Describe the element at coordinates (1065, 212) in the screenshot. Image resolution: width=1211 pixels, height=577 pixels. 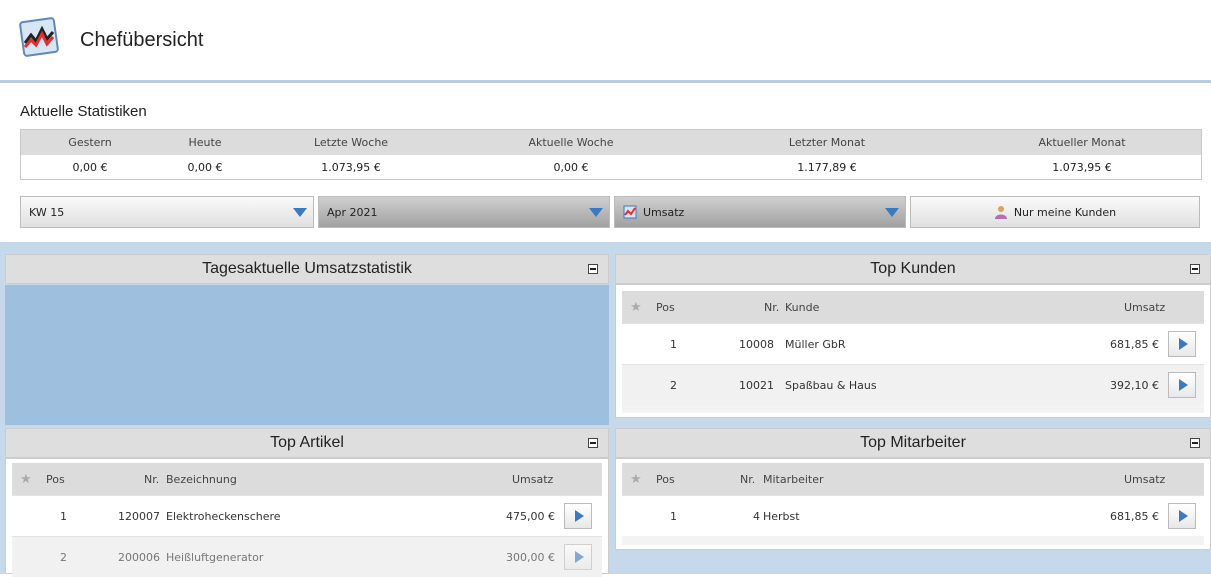
I see `own-customers-label: Nur meine Kunden` at that location.